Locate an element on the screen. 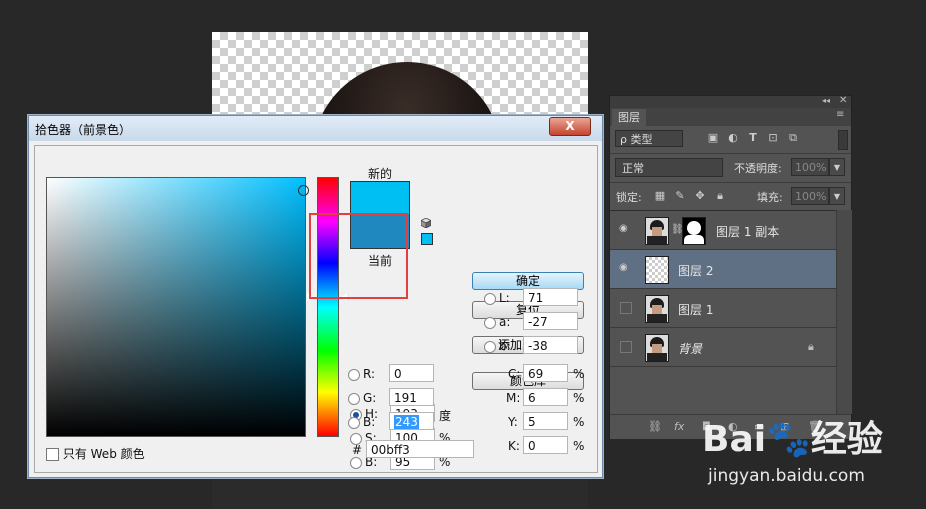 The image size is (926, 509). smart-object-filter-icon: ⧉ is located at coordinates (793, 138).